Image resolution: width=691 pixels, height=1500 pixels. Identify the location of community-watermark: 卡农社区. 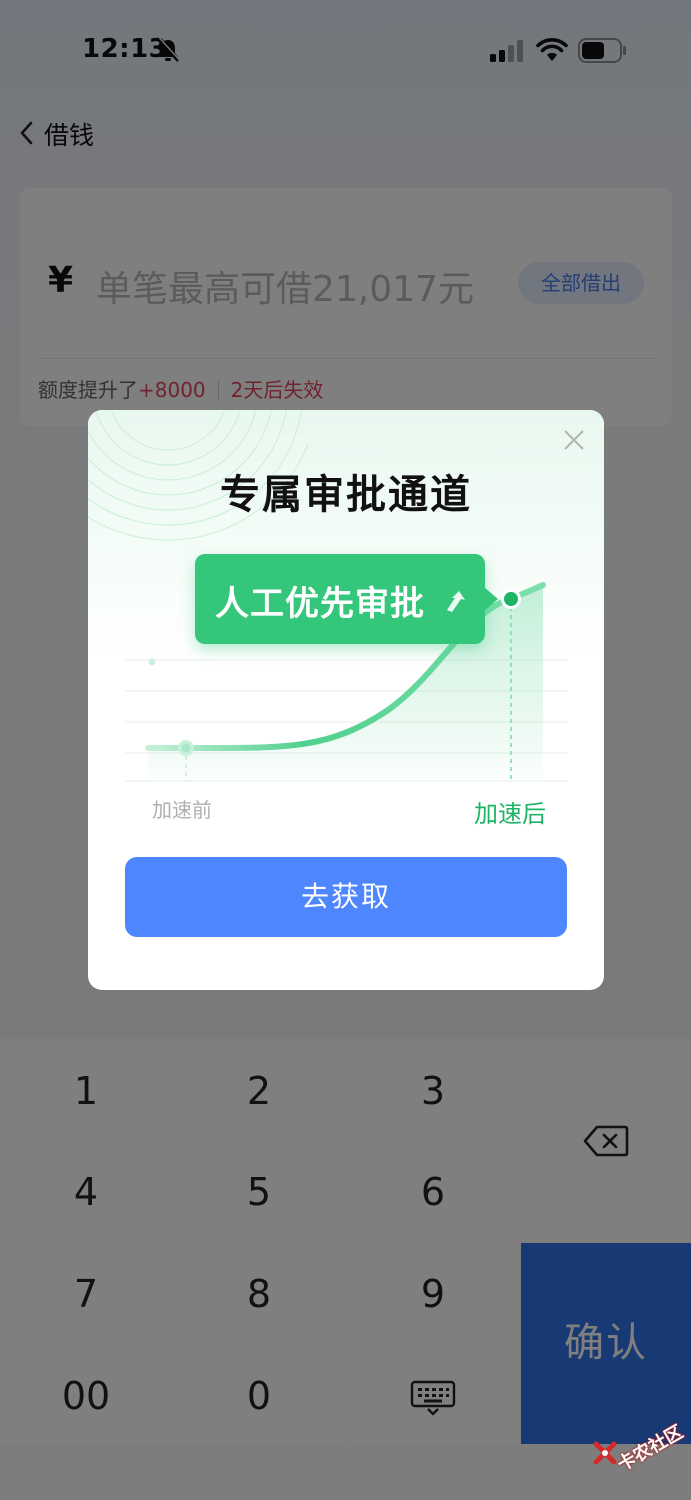
(640, 1445).